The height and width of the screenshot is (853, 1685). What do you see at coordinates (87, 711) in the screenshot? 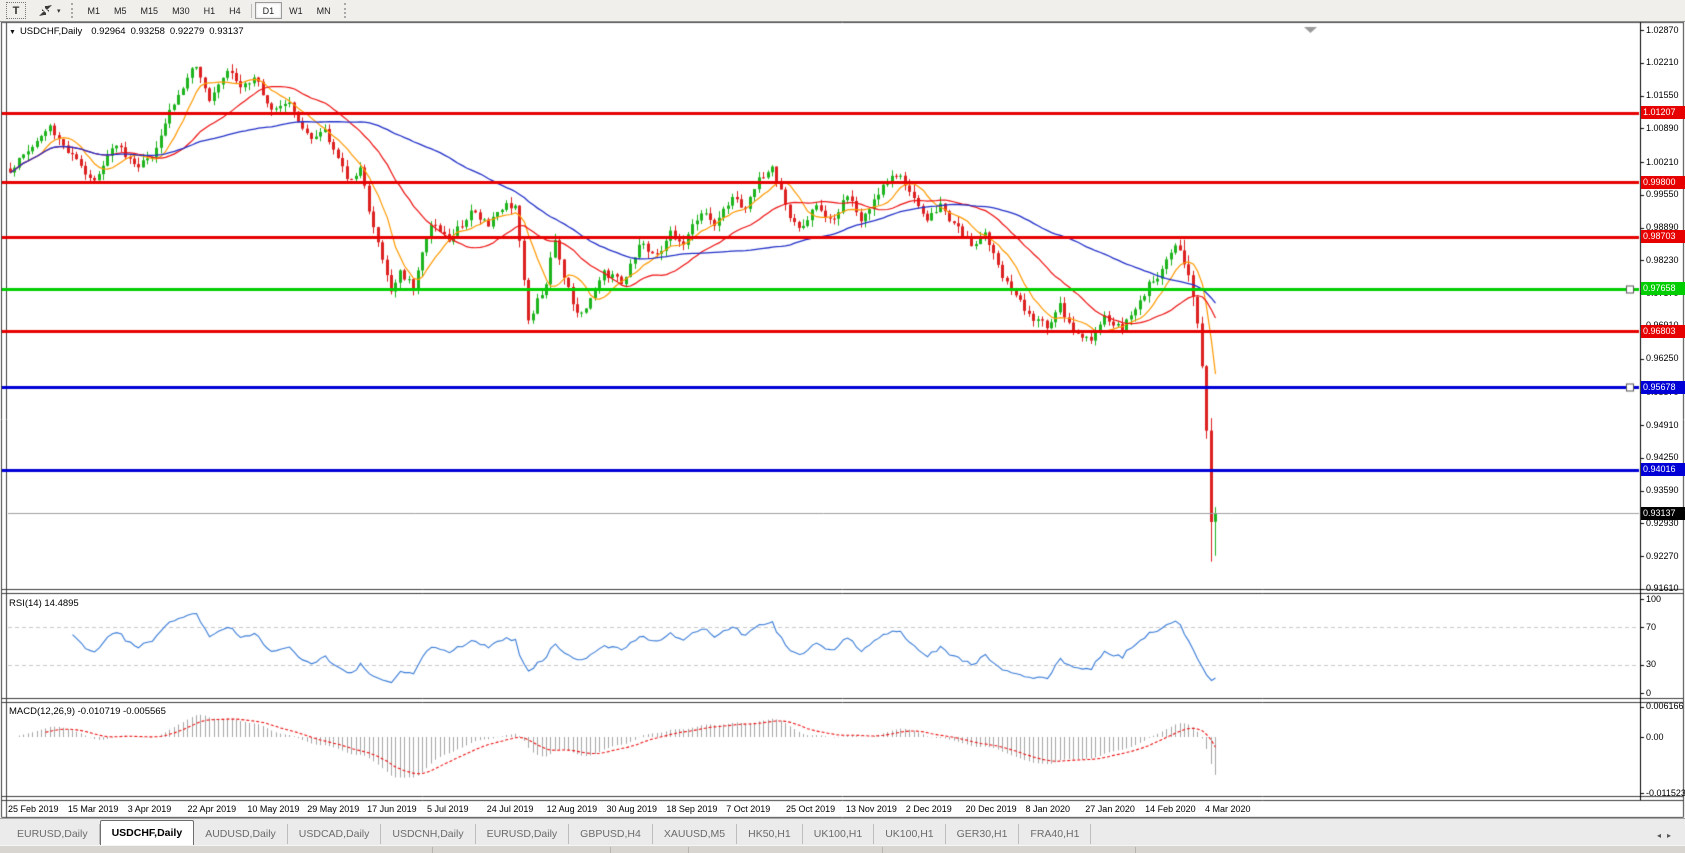
I see `macd-label: MACD(12,26,9) -0.010719 -0.005565` at bounding box center [87, 711].